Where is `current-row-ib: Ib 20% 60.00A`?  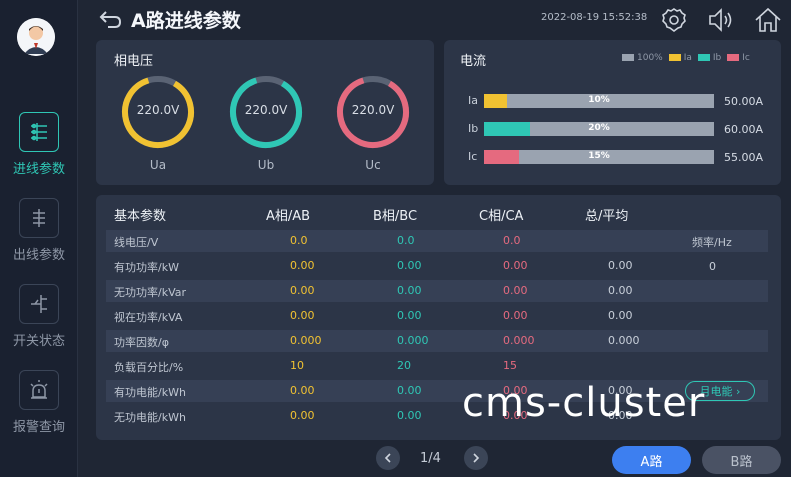
current-row-ib: Ib 20% 60.00A is located at coordinates (618, 129).